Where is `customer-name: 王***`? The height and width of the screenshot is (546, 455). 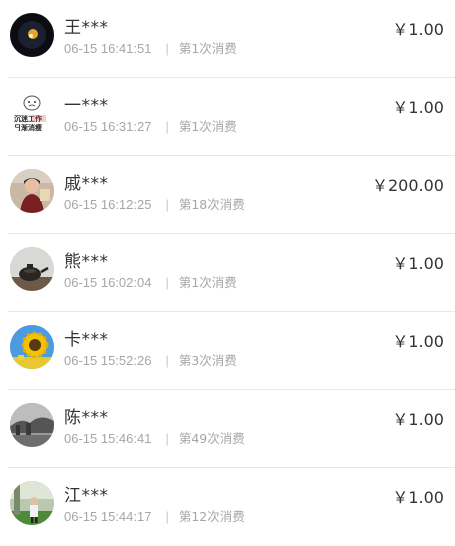 customer-name: 王*** is located at coordinates (86, 28).